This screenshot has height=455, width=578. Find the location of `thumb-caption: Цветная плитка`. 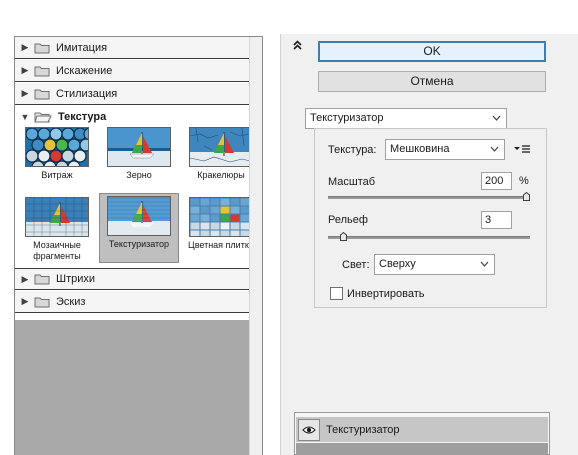

thumb-caption: Цветная плитка is located at coordinates (221, 245).